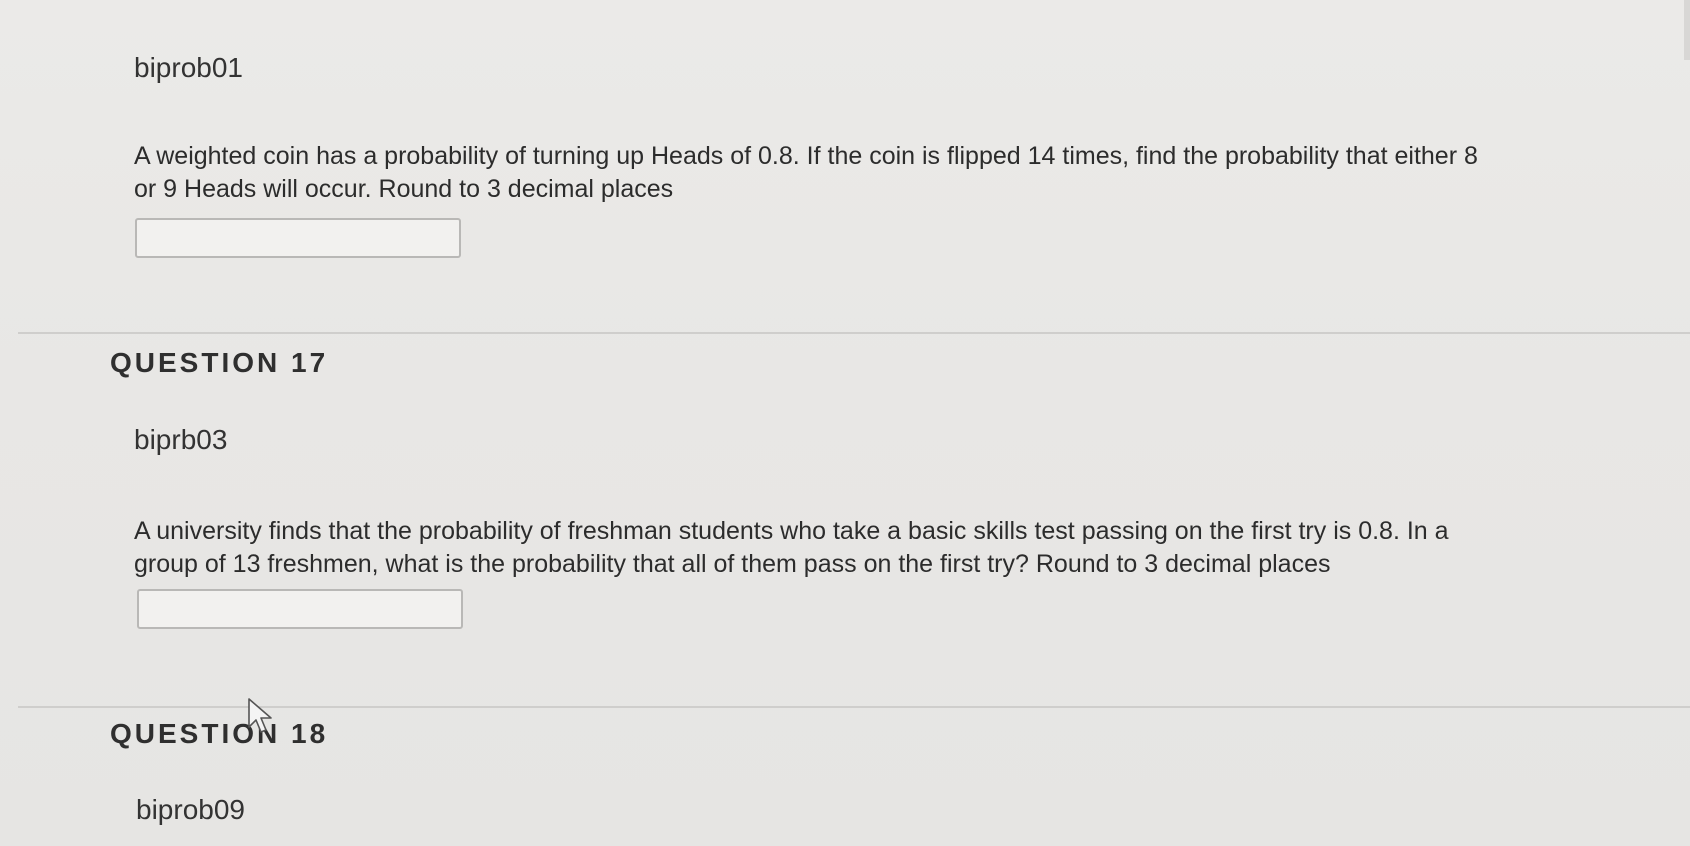 This screenshot has width=1690, height=846. I want to click on question-16-id: biprob01, so click(188, 67).